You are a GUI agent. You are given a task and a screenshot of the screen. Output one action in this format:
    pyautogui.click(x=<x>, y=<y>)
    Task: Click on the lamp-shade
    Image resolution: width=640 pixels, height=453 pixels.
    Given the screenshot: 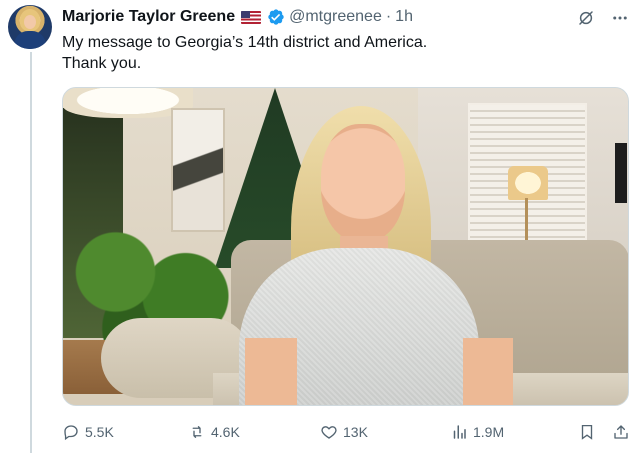 What is the action you would take?
    pyautogui.click(x=528, y=183)
    